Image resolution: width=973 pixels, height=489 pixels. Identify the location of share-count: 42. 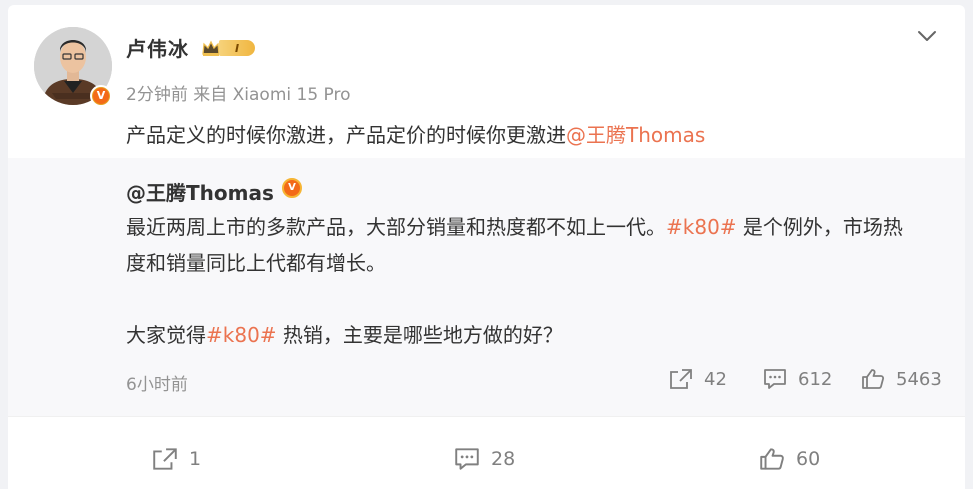
(715, 379).